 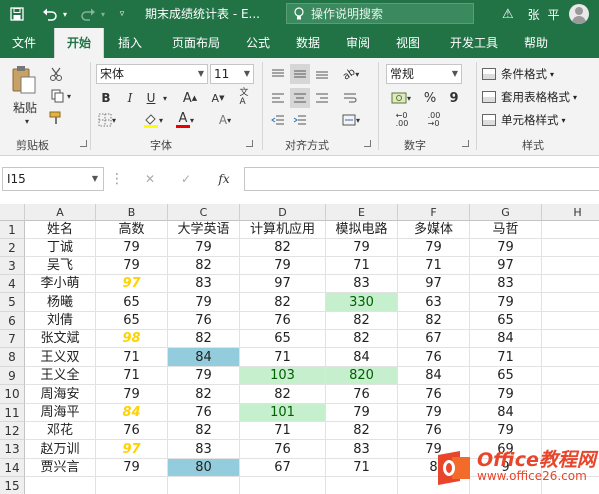 I want to click on tab-page-layout: 页面布局, so click(x=196, y=43).